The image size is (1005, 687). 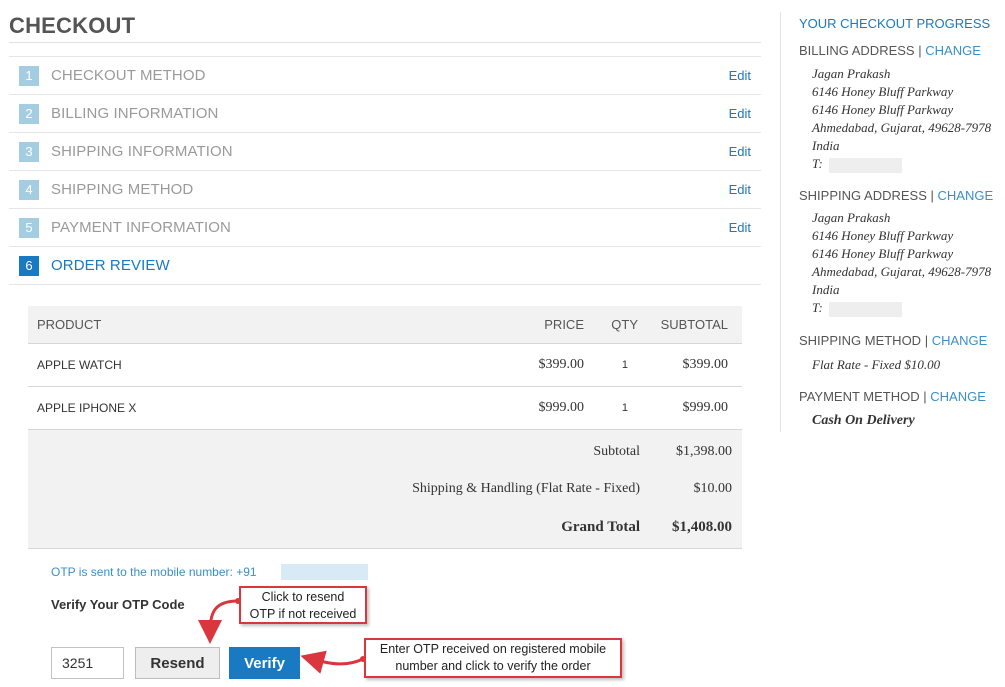 What do you see at coordinates (385, 365) in the screenshot?
I see `table-row: APPLE WATCH $399.00 1 $399.00` at bounding box center [385, 365].